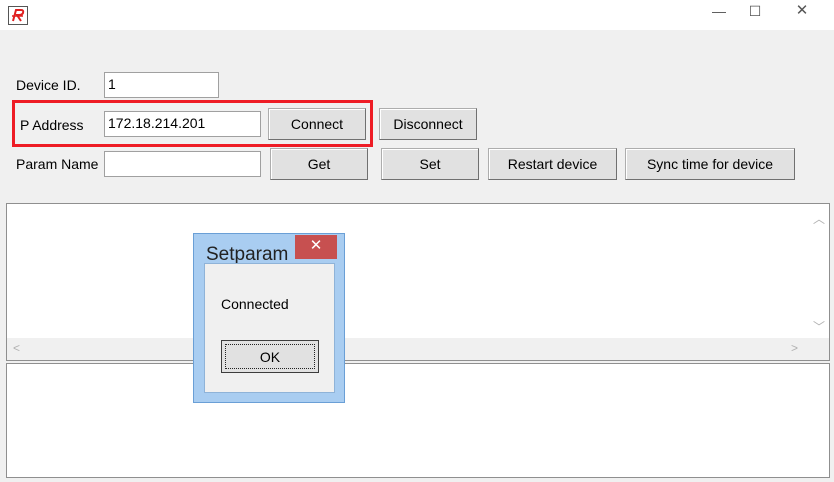 The height and width of the screenshot is (482, 834). Describe the element at coordinates (319, 164) in the screenshot. I see `get-button: Get` at that location.